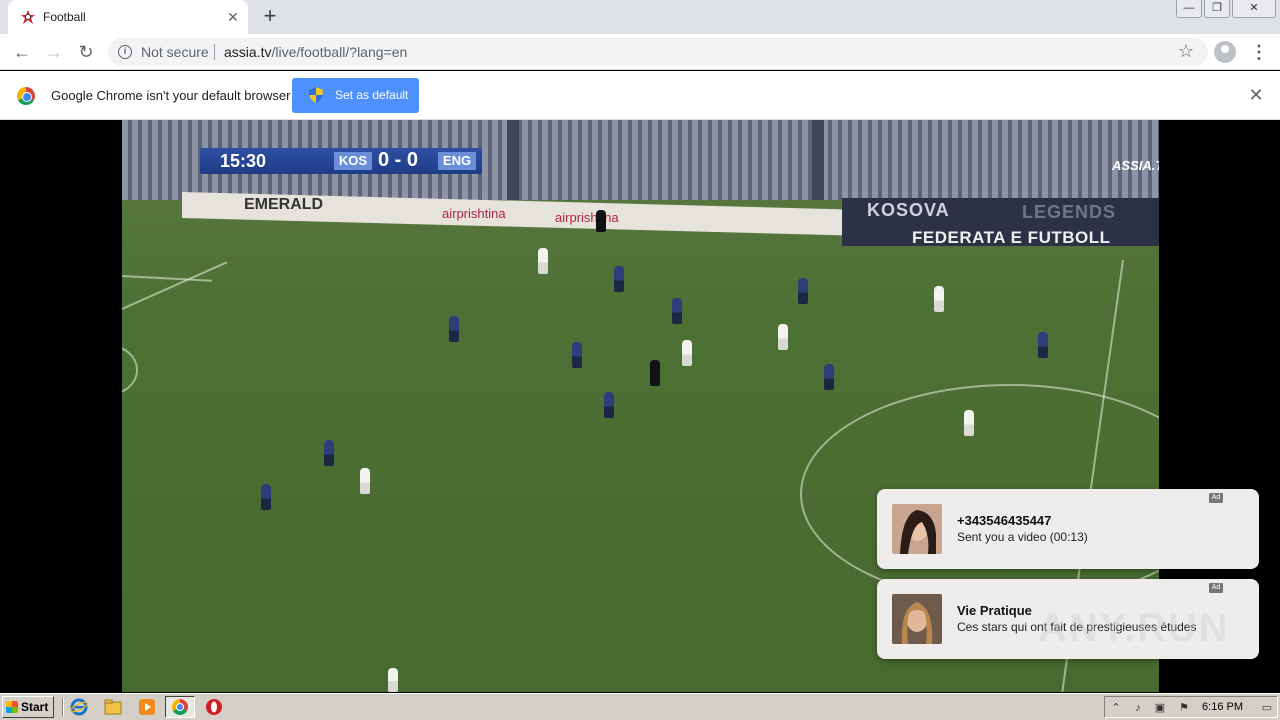 The width and height of the screenshot is (1280, 720). I want to click on set-as-default-label: Set as default, so click(372, 95).